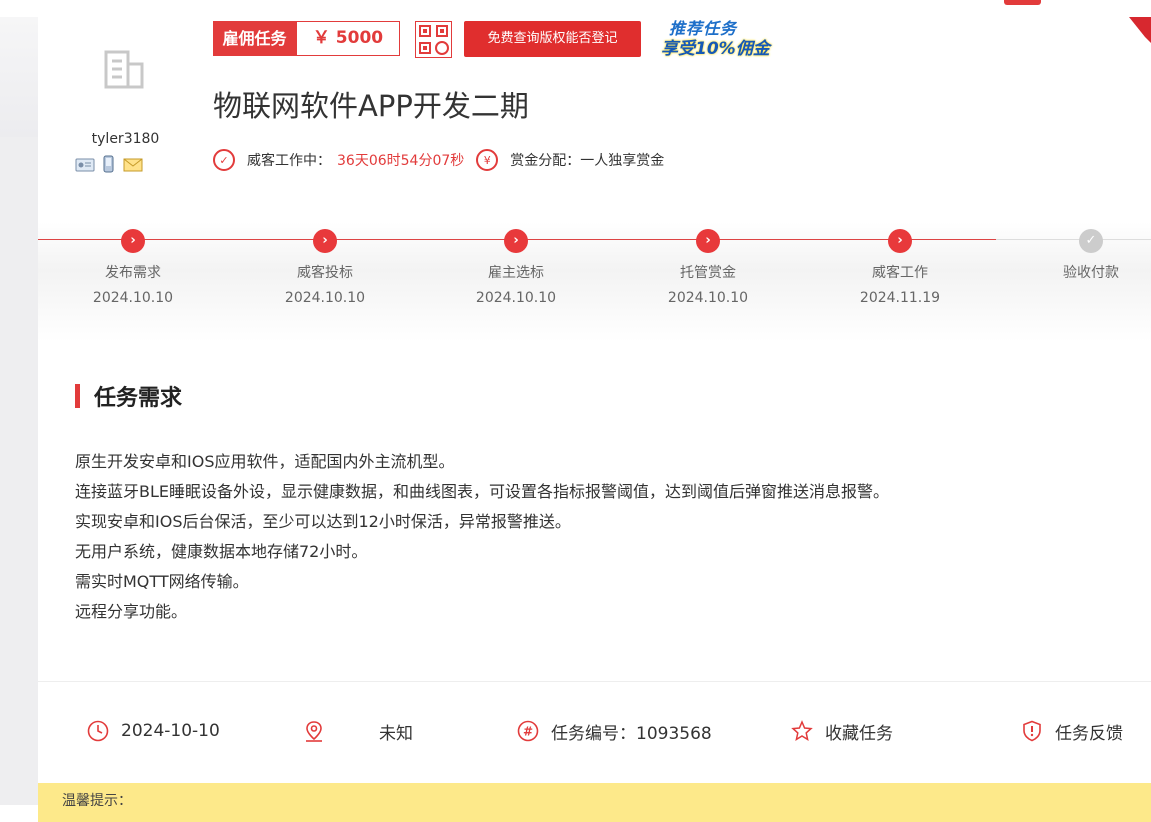 The height and width of the screenshot is (822, 1151). Describe the element at coordinates (859, 733) in the screenshot. I see `favorite-task-label: 收藏任务` at that location.